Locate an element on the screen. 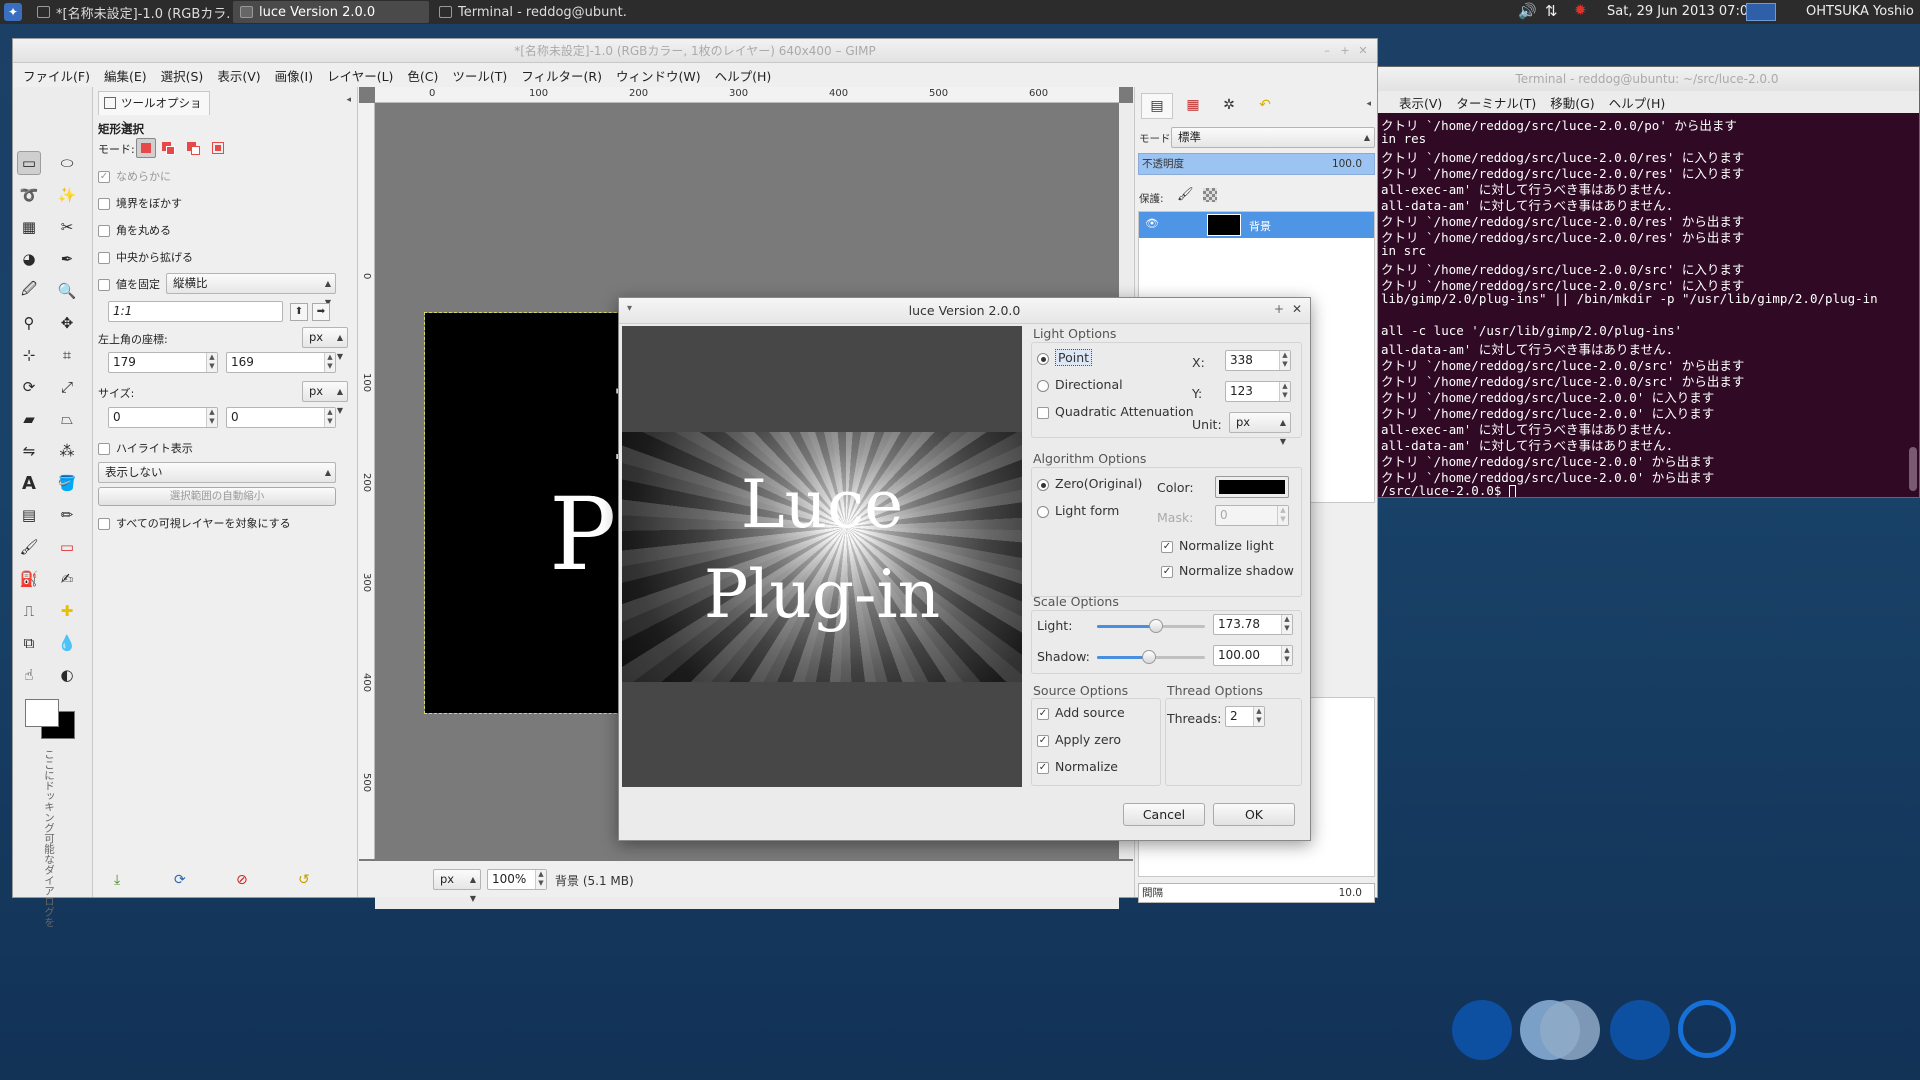 The image size is (1920, 1080). menu-image: 画像(I) is located at coordinates (294, 75).